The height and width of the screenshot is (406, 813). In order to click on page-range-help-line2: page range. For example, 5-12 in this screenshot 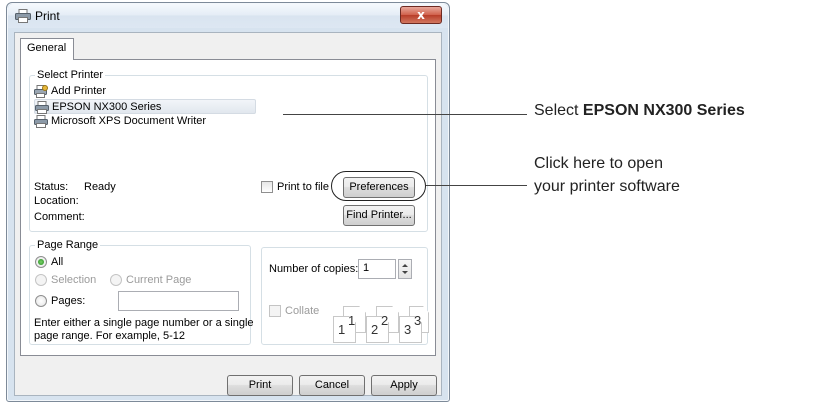, I will do `click(110, 336)`.